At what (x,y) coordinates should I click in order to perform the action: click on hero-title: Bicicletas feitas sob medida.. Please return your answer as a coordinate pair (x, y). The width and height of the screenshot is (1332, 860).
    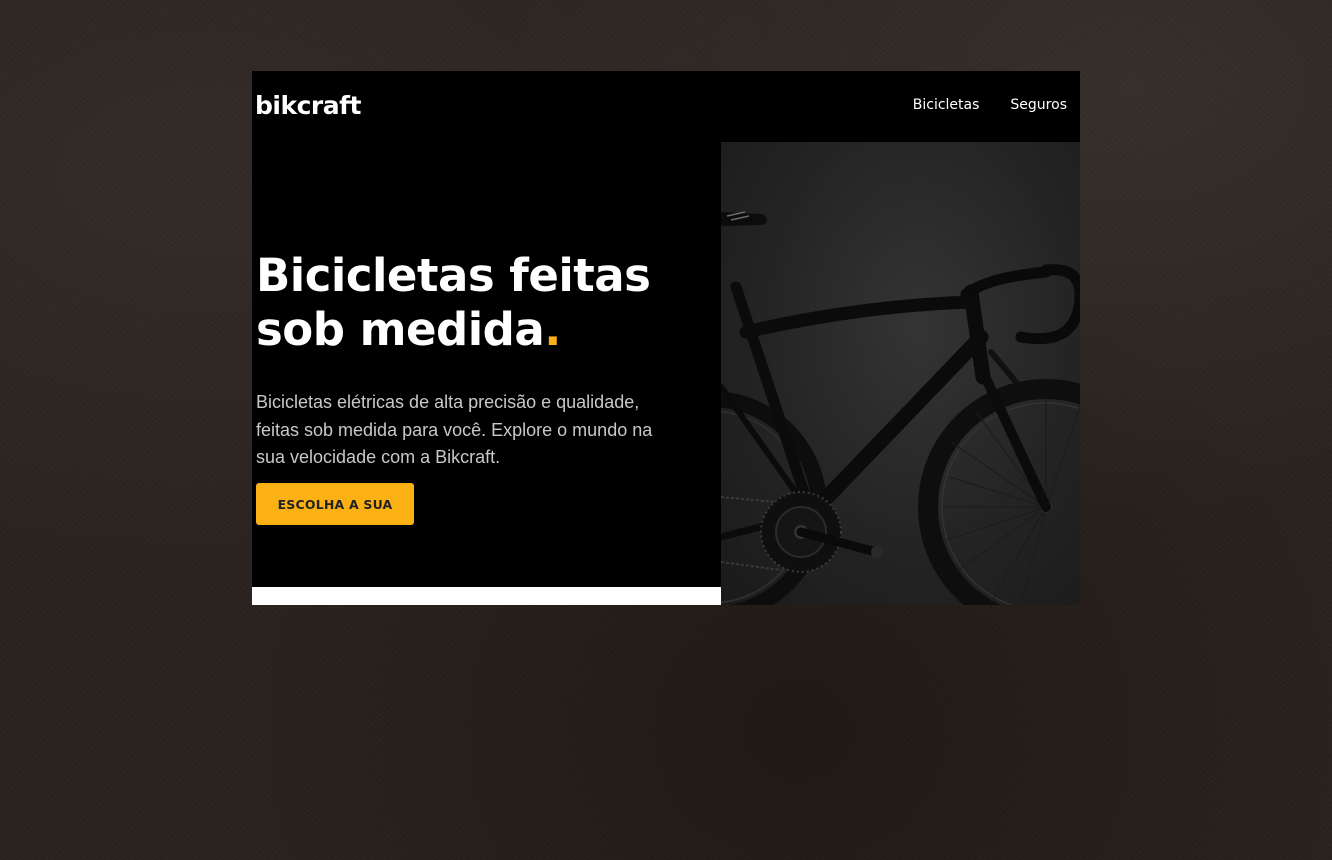
    Looking at the image, I should click on (486, 303).